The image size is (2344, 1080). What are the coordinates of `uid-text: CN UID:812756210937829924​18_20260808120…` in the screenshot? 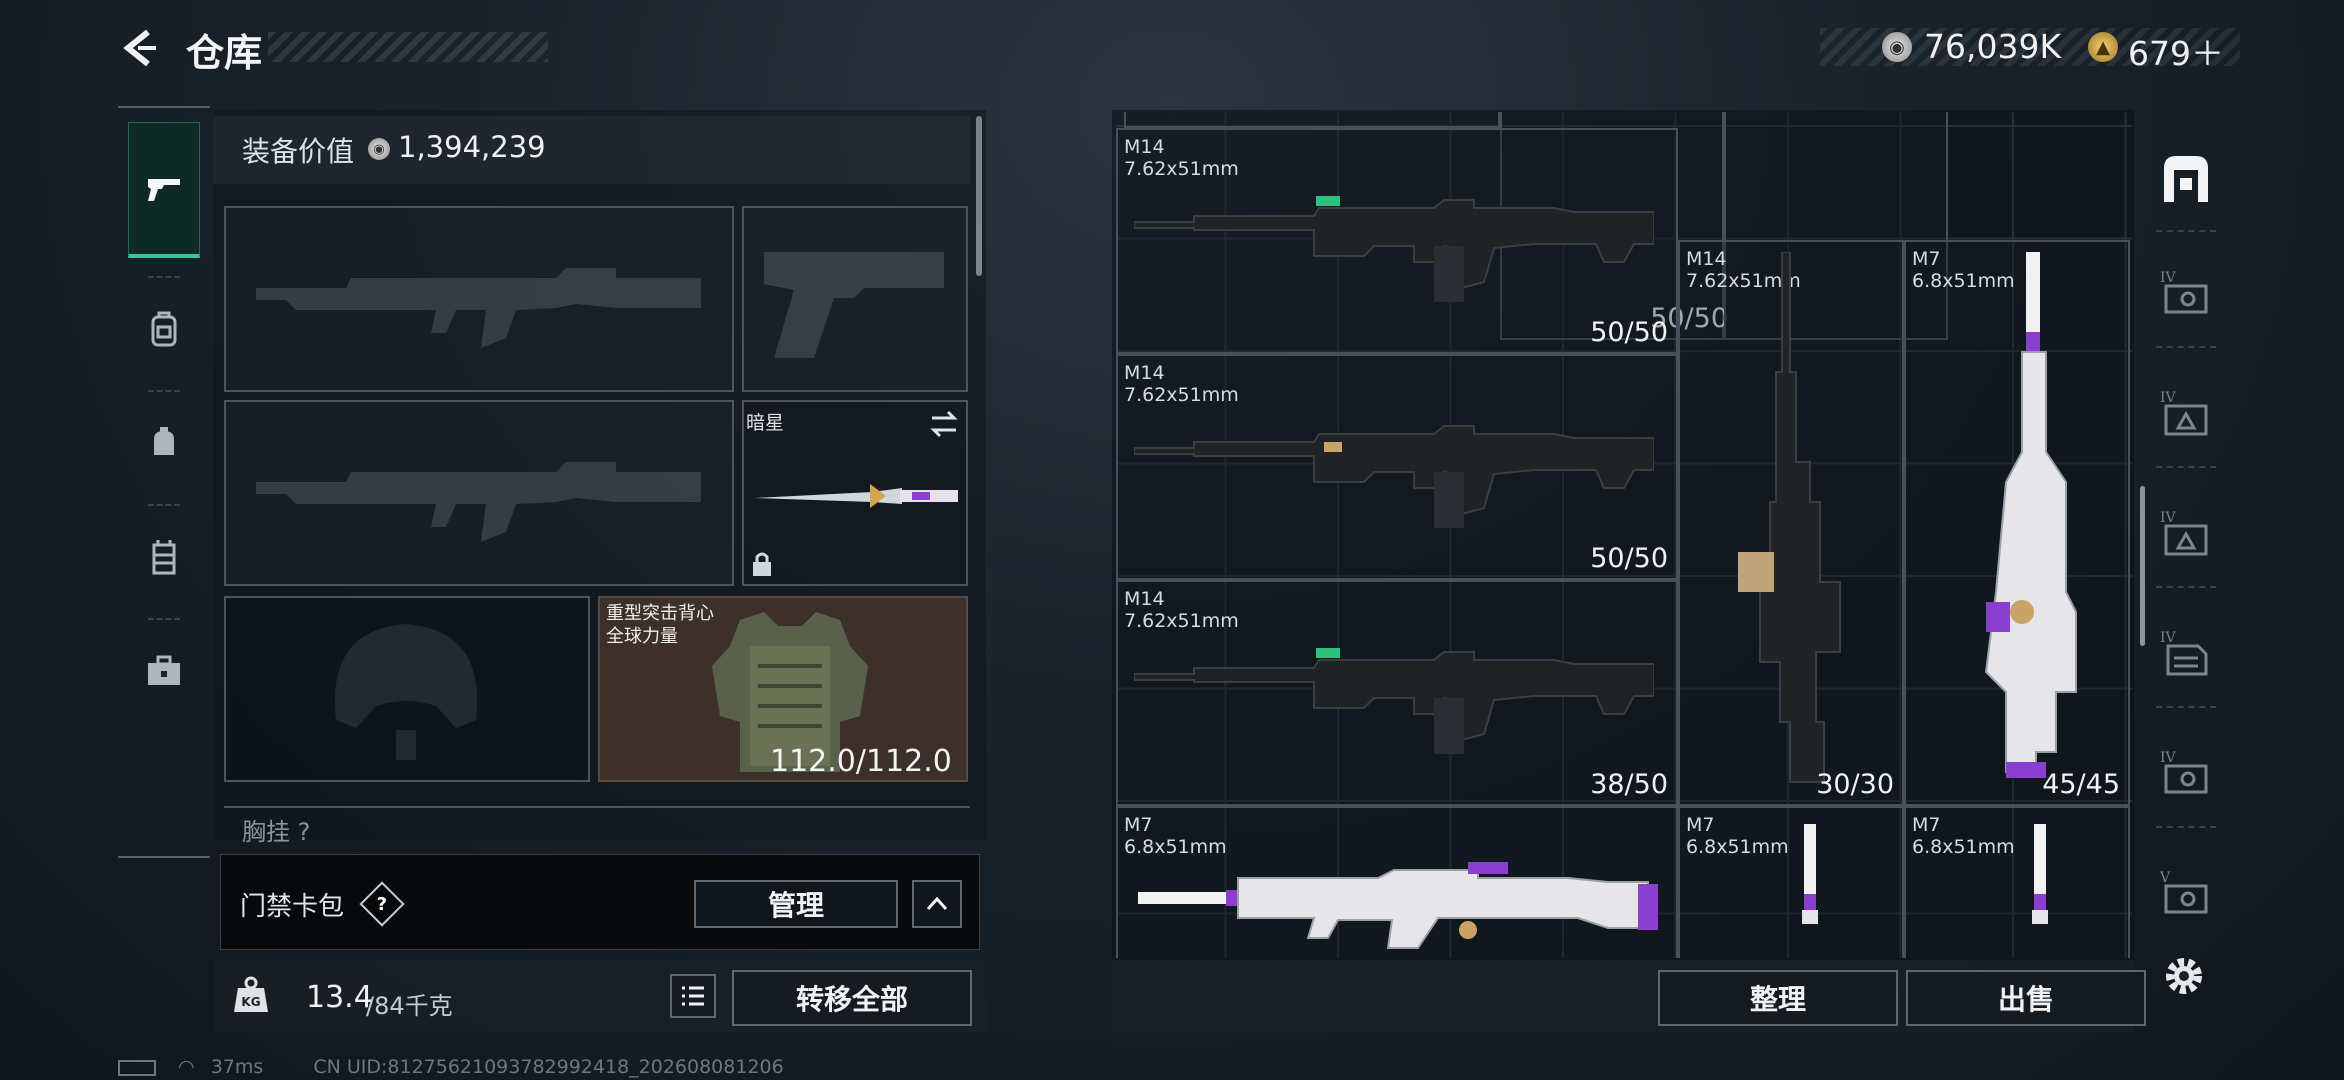 It's located at (548, 1067).